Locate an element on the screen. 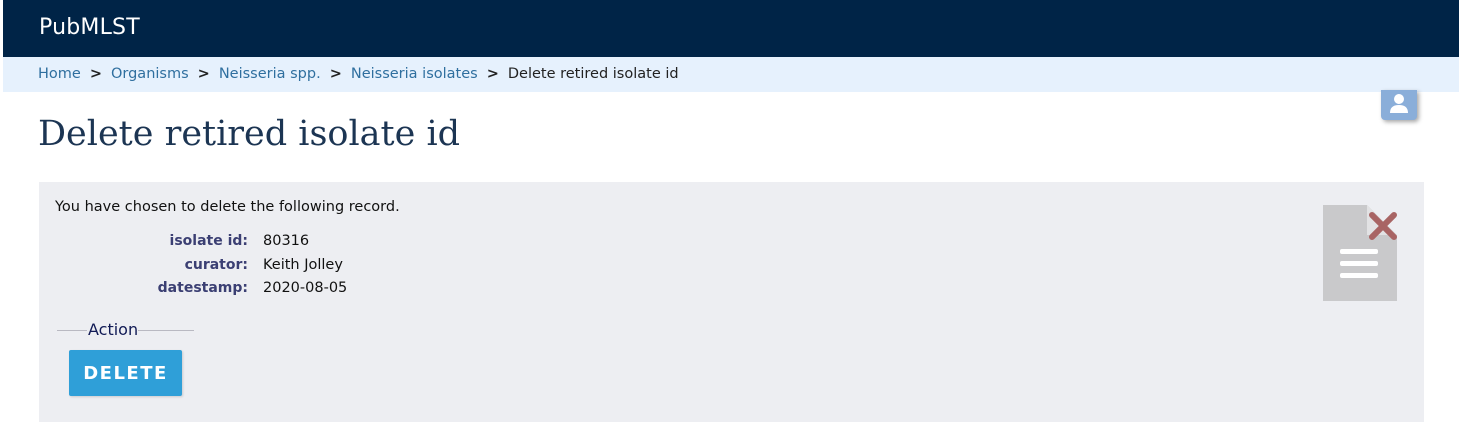 This screenshot has height=445, width=1462. user-menu-button is located at coordinates (1399, 105).